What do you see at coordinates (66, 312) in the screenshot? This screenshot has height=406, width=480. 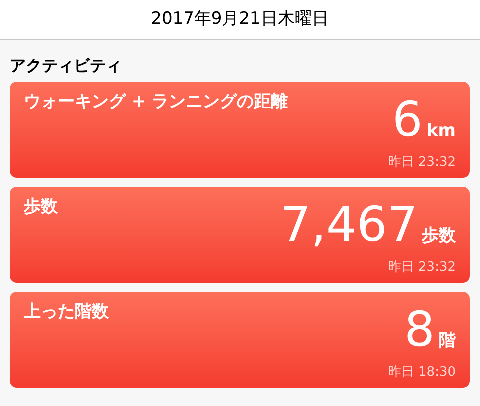 I see `card-title: 上った階数` at bounding box center [66, 312].